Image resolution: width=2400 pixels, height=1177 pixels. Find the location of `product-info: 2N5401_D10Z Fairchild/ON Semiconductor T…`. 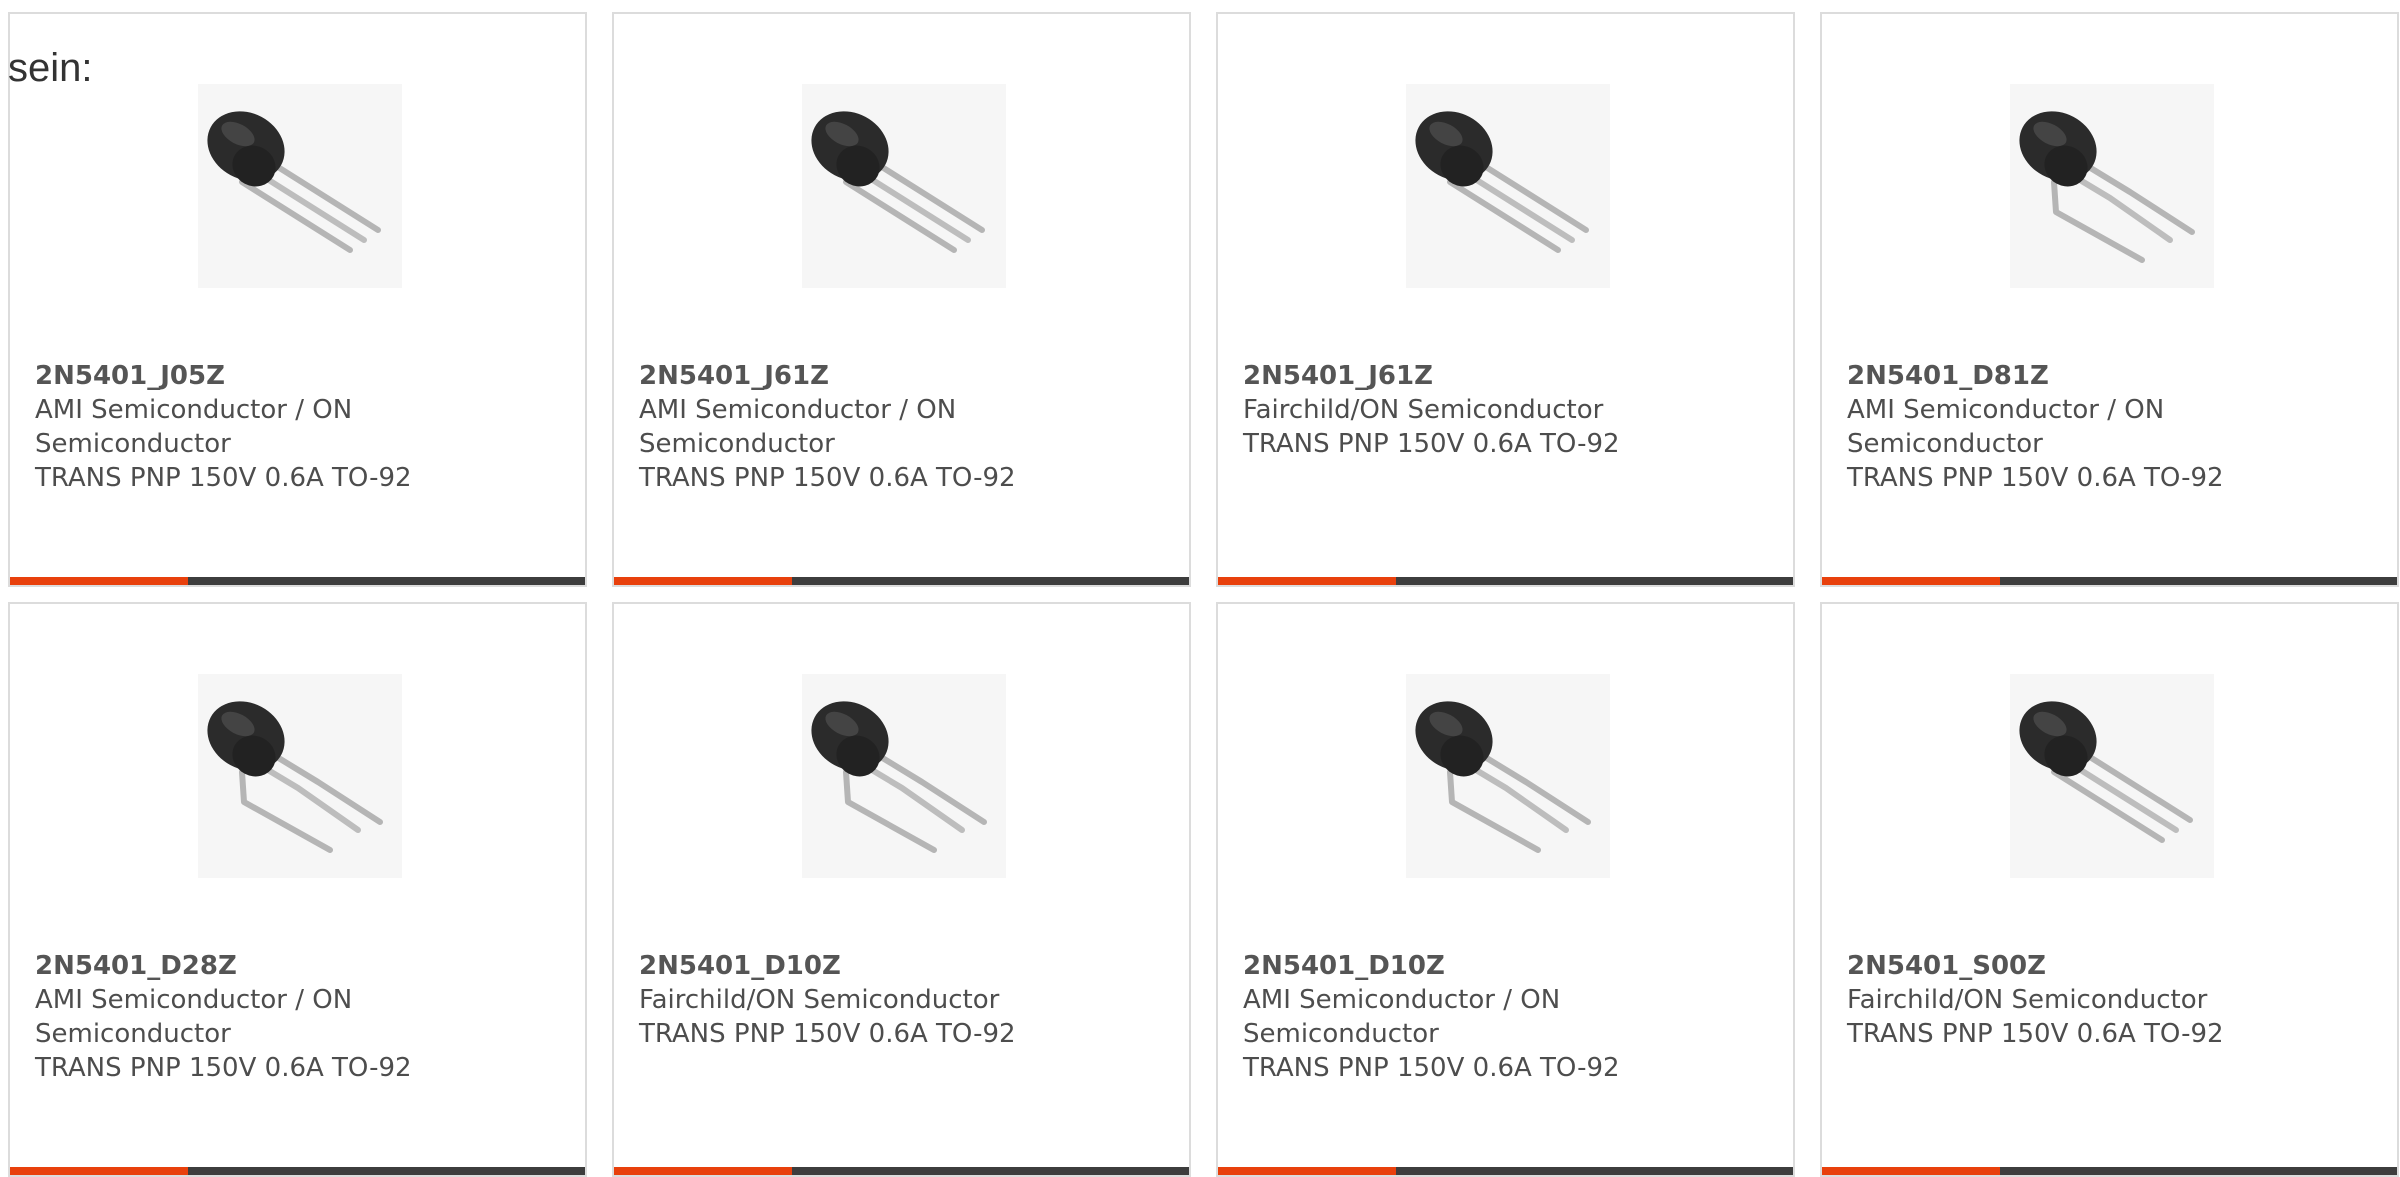

product-info: 2N5401_D10Z Fairchild/ON Semiconductor T… is located at coordinates (864, 1000).